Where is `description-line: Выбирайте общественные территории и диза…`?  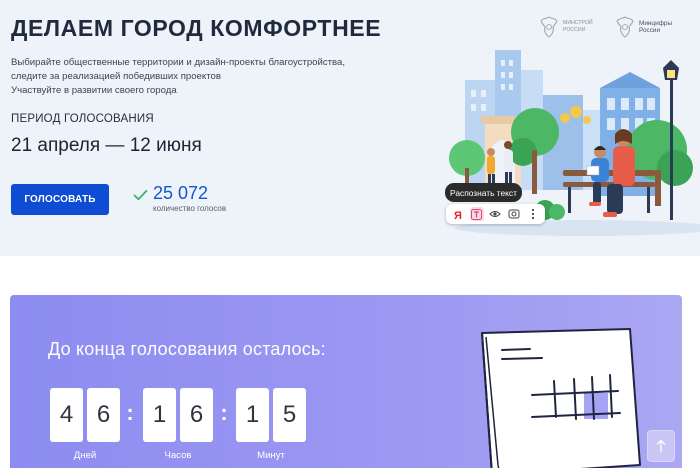 description-line: Выбирайте общественные территории и диза… is located at coordinates (178, 62).